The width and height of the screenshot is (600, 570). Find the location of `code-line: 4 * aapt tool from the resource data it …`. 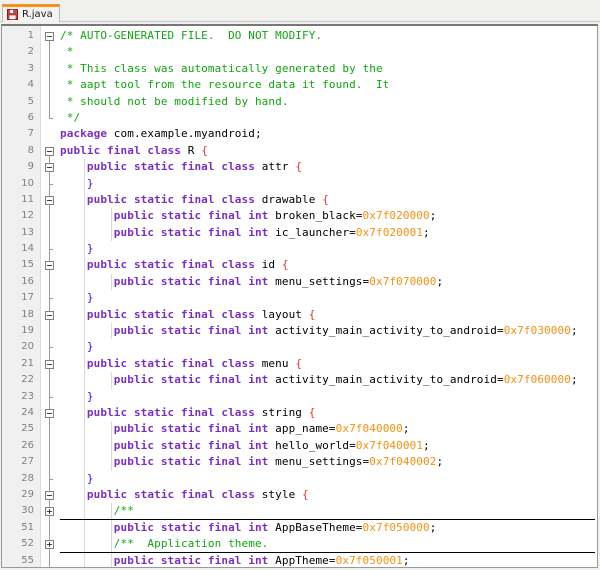

code-line: 4 * aapt tool from the resource data it … is located at coordinates (299, 85).